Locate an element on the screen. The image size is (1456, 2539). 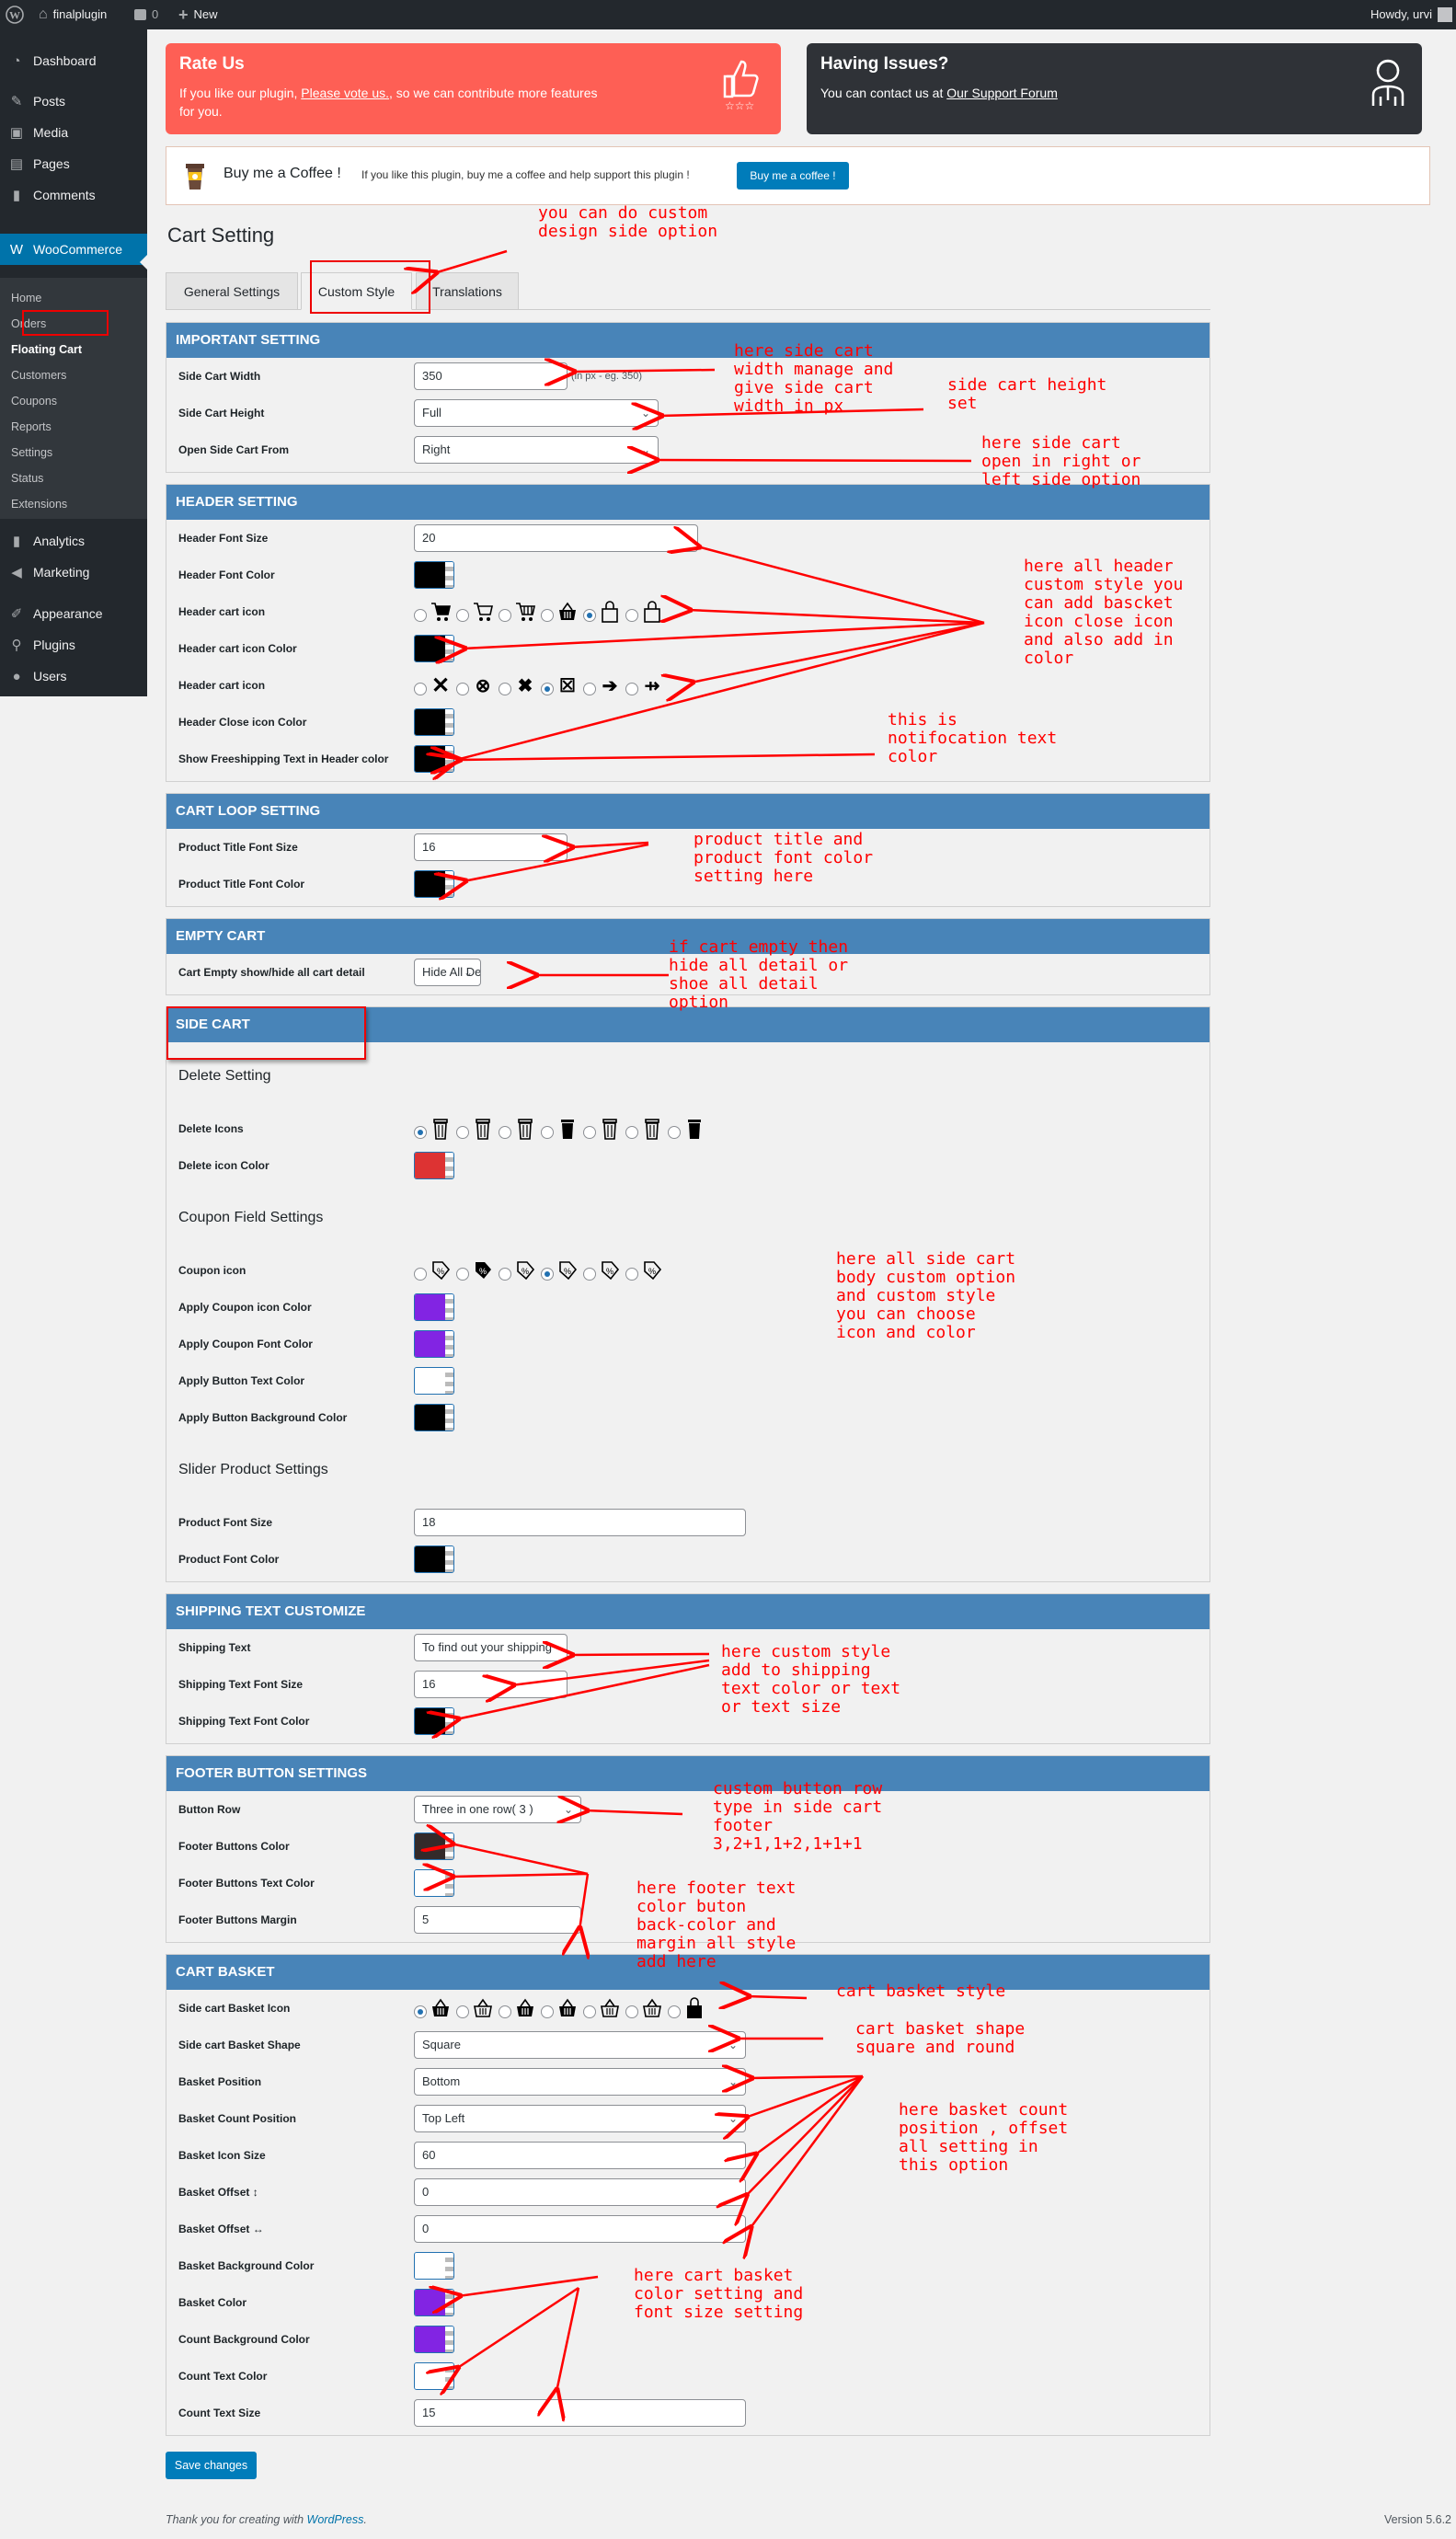
support-forum-link: Our Support Forum is located at coordinates (1002, 93).